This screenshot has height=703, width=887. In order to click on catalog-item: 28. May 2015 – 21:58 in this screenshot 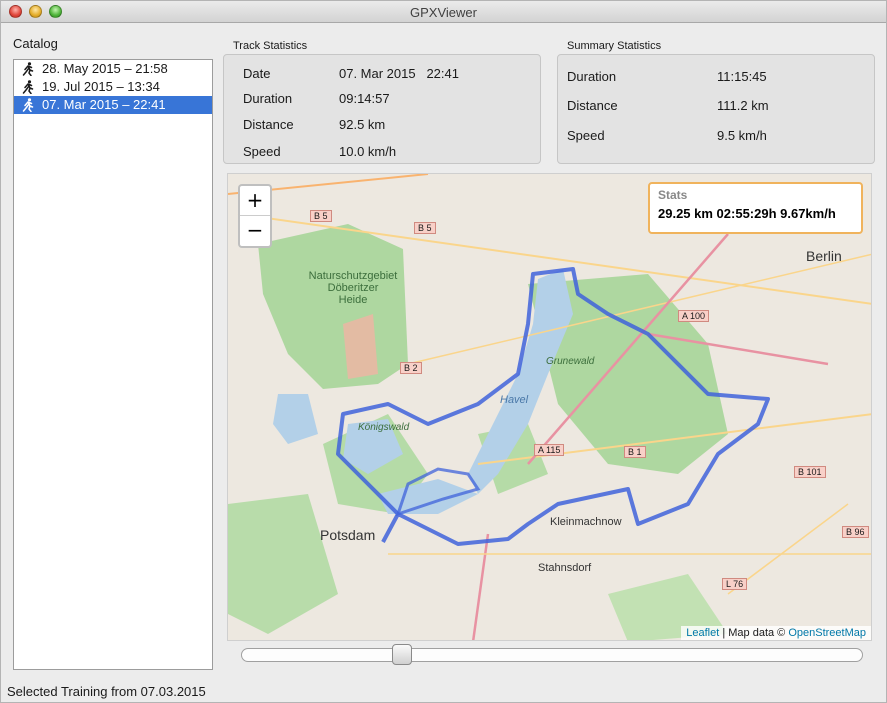, I will do `click(113, 69)`.